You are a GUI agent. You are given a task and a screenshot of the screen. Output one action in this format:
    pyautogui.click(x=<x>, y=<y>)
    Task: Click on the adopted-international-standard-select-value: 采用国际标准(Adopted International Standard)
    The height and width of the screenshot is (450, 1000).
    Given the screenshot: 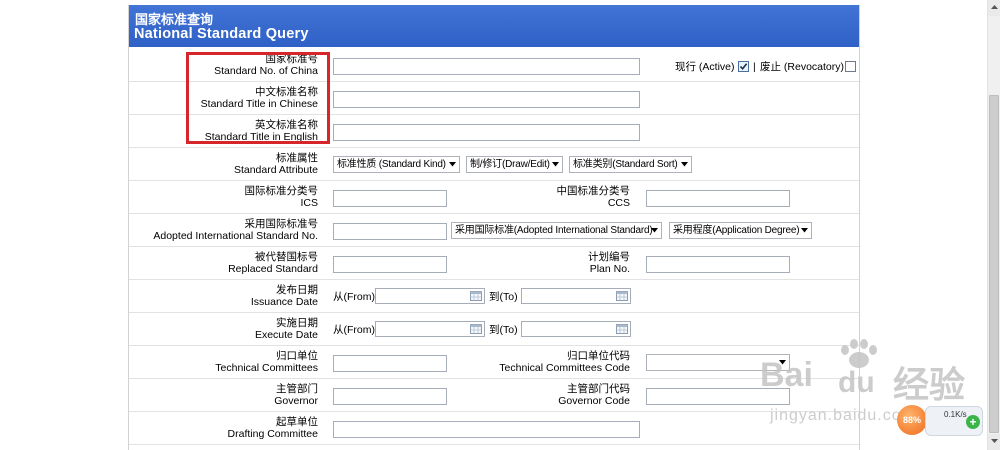 What is the action you would take?
    pyautogui.click(x=554, y=230)
    